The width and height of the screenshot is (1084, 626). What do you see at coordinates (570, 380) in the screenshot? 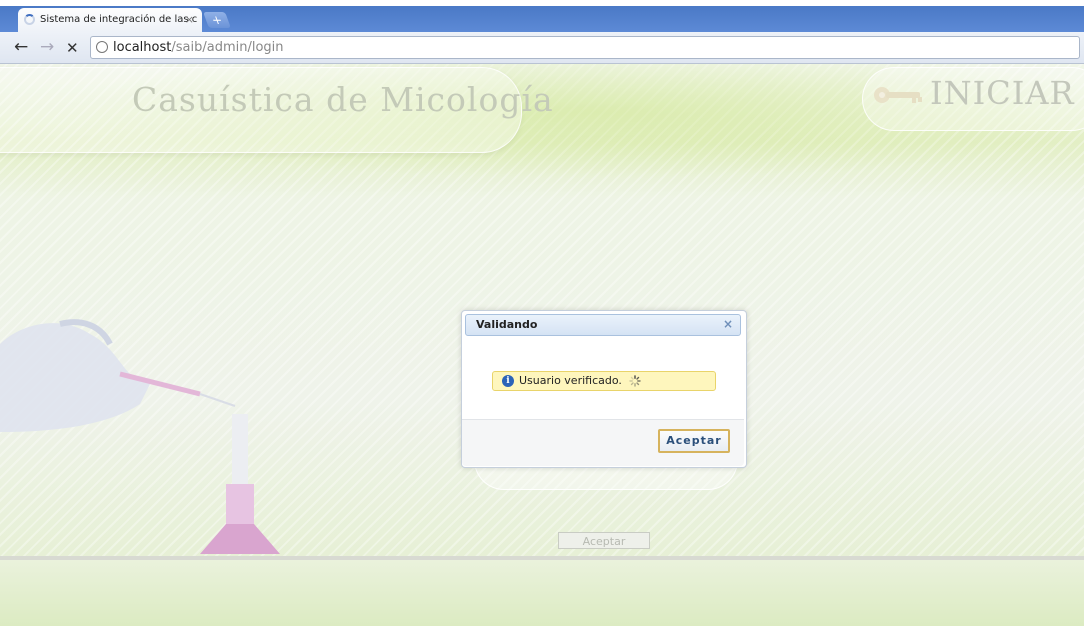
I see `status-message: Usuario verificado.` at bounding box center [570, 380].